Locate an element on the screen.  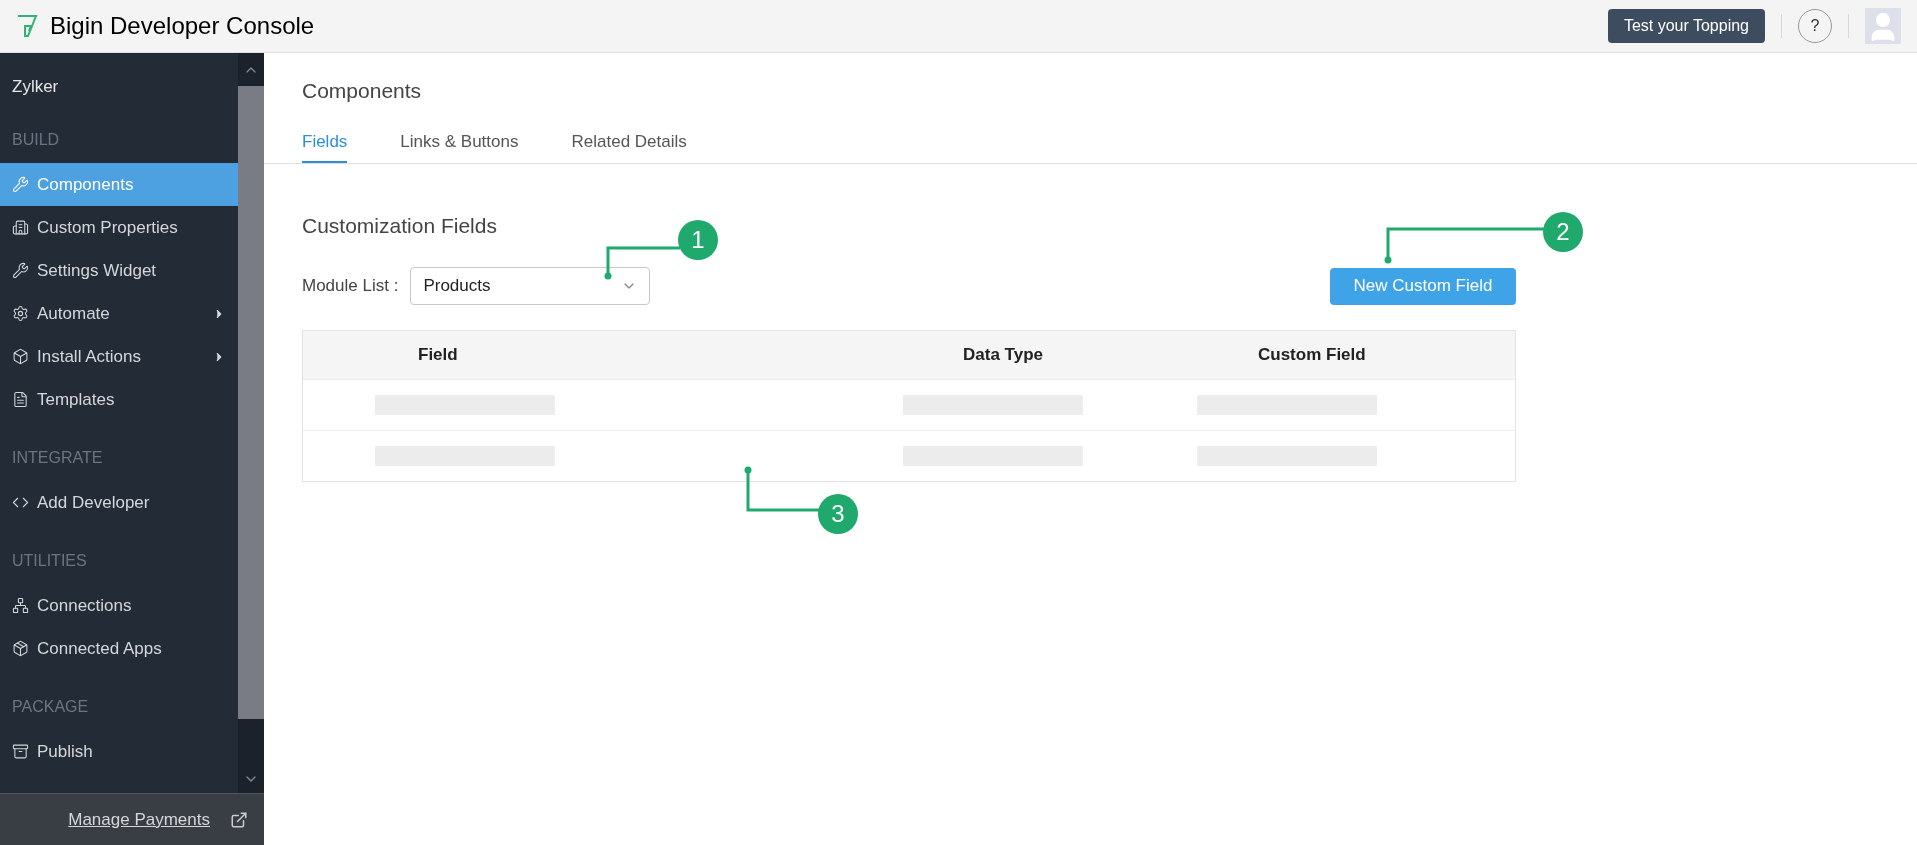
column-header: Field is located at coordinates (438, 355).